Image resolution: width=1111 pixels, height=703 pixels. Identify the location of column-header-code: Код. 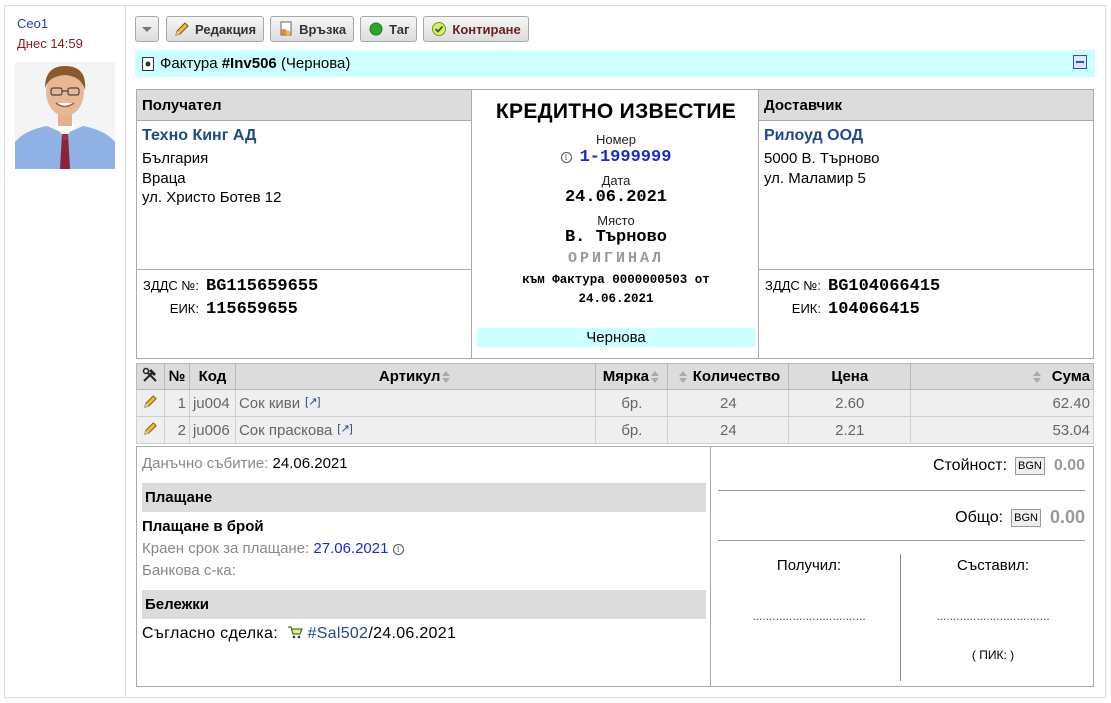
(212, 376).